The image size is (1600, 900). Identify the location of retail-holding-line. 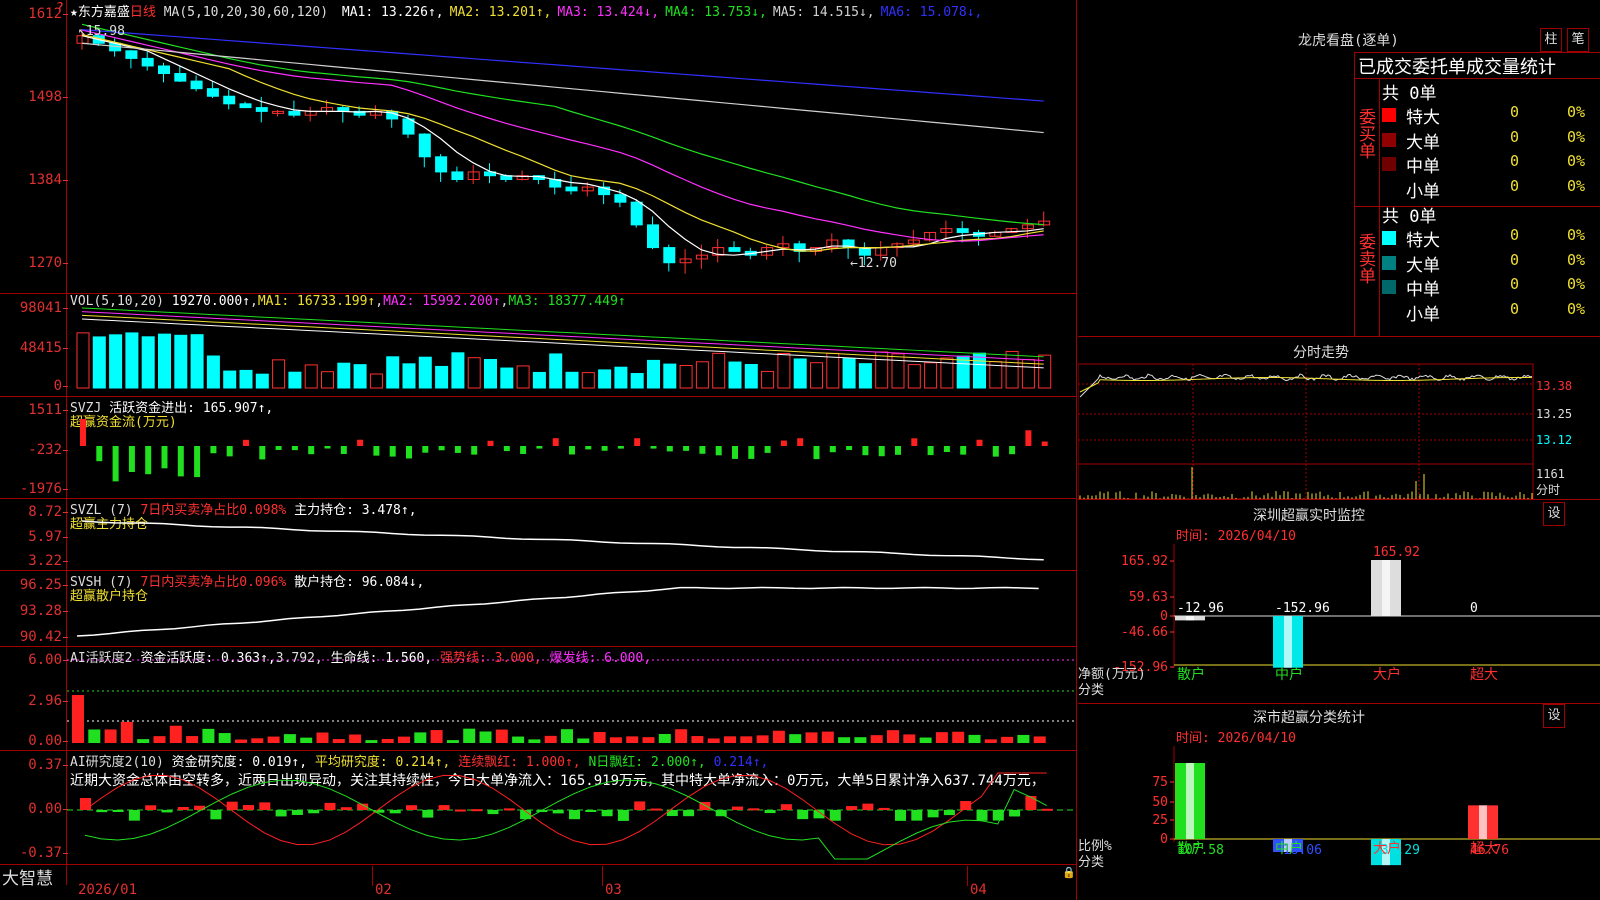
(557, 611).